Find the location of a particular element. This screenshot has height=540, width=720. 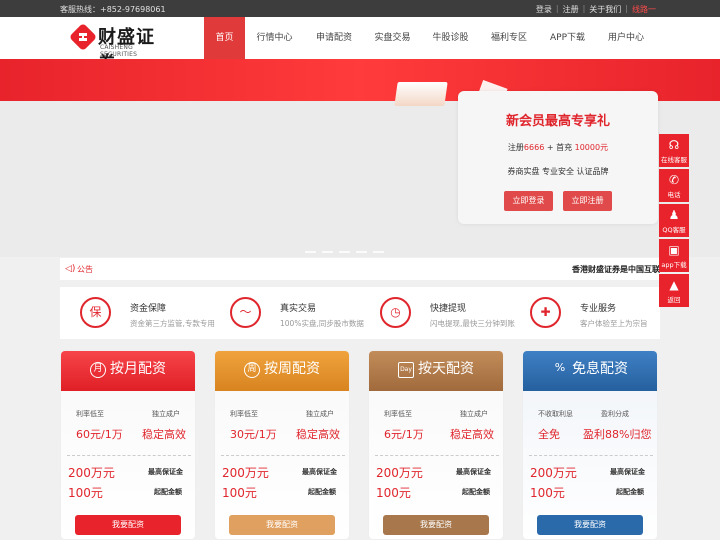

trend-icon: 〜 is located at coordinates (245, 312).